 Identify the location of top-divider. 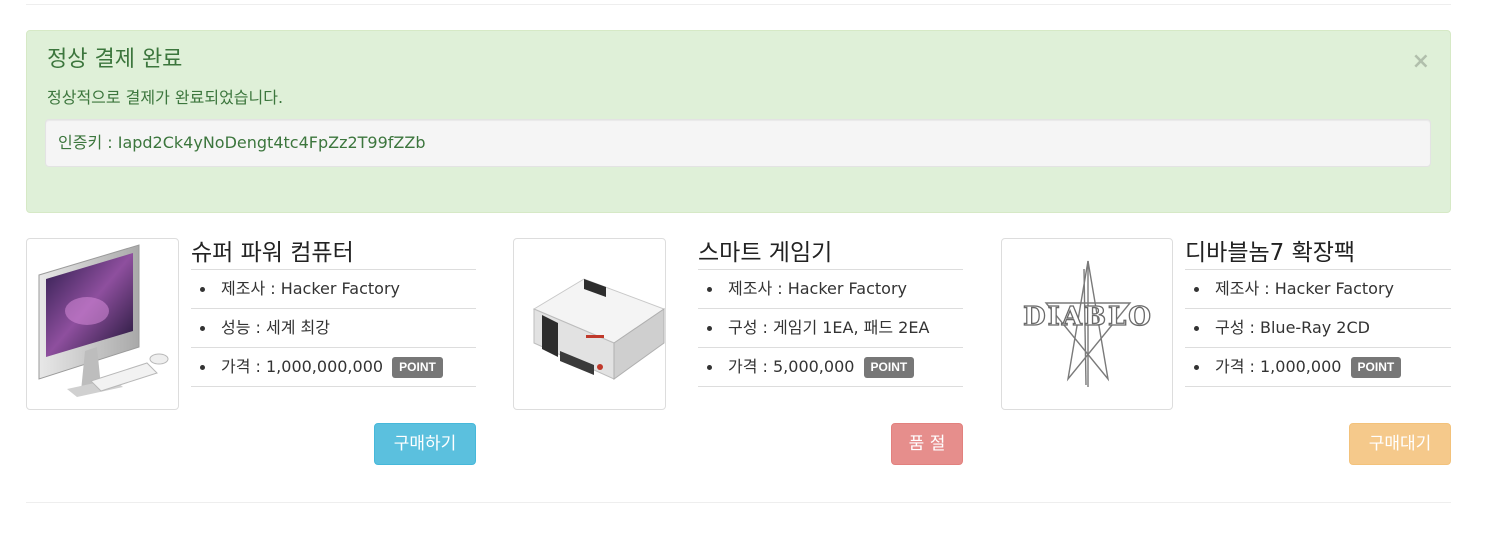
(738, 4).